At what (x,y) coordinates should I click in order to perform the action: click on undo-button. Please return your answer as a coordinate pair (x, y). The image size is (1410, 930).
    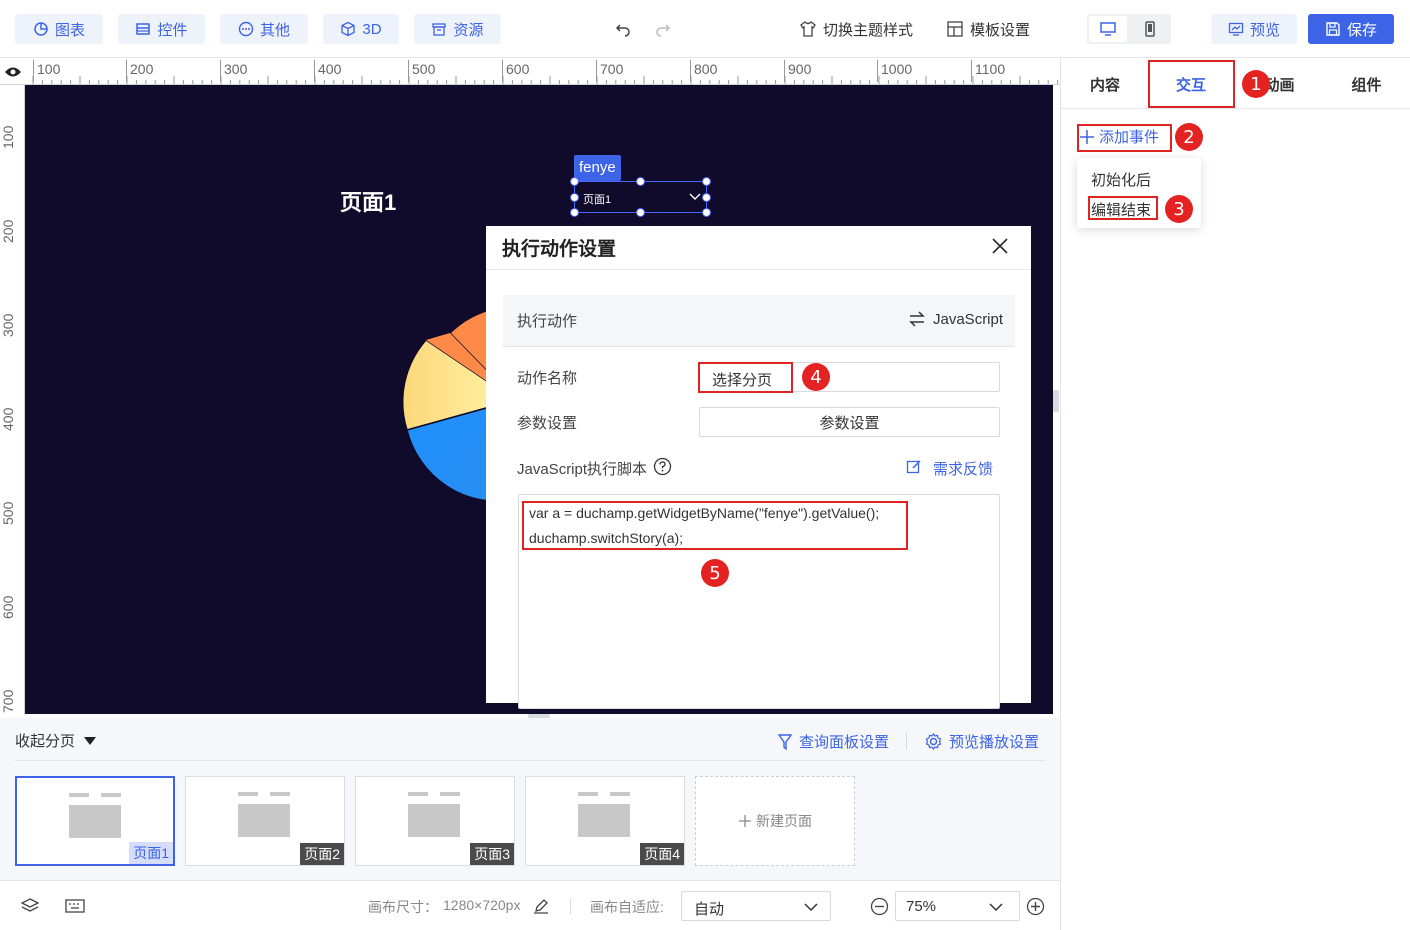
    Looking at the image, I should click on (623, 29).